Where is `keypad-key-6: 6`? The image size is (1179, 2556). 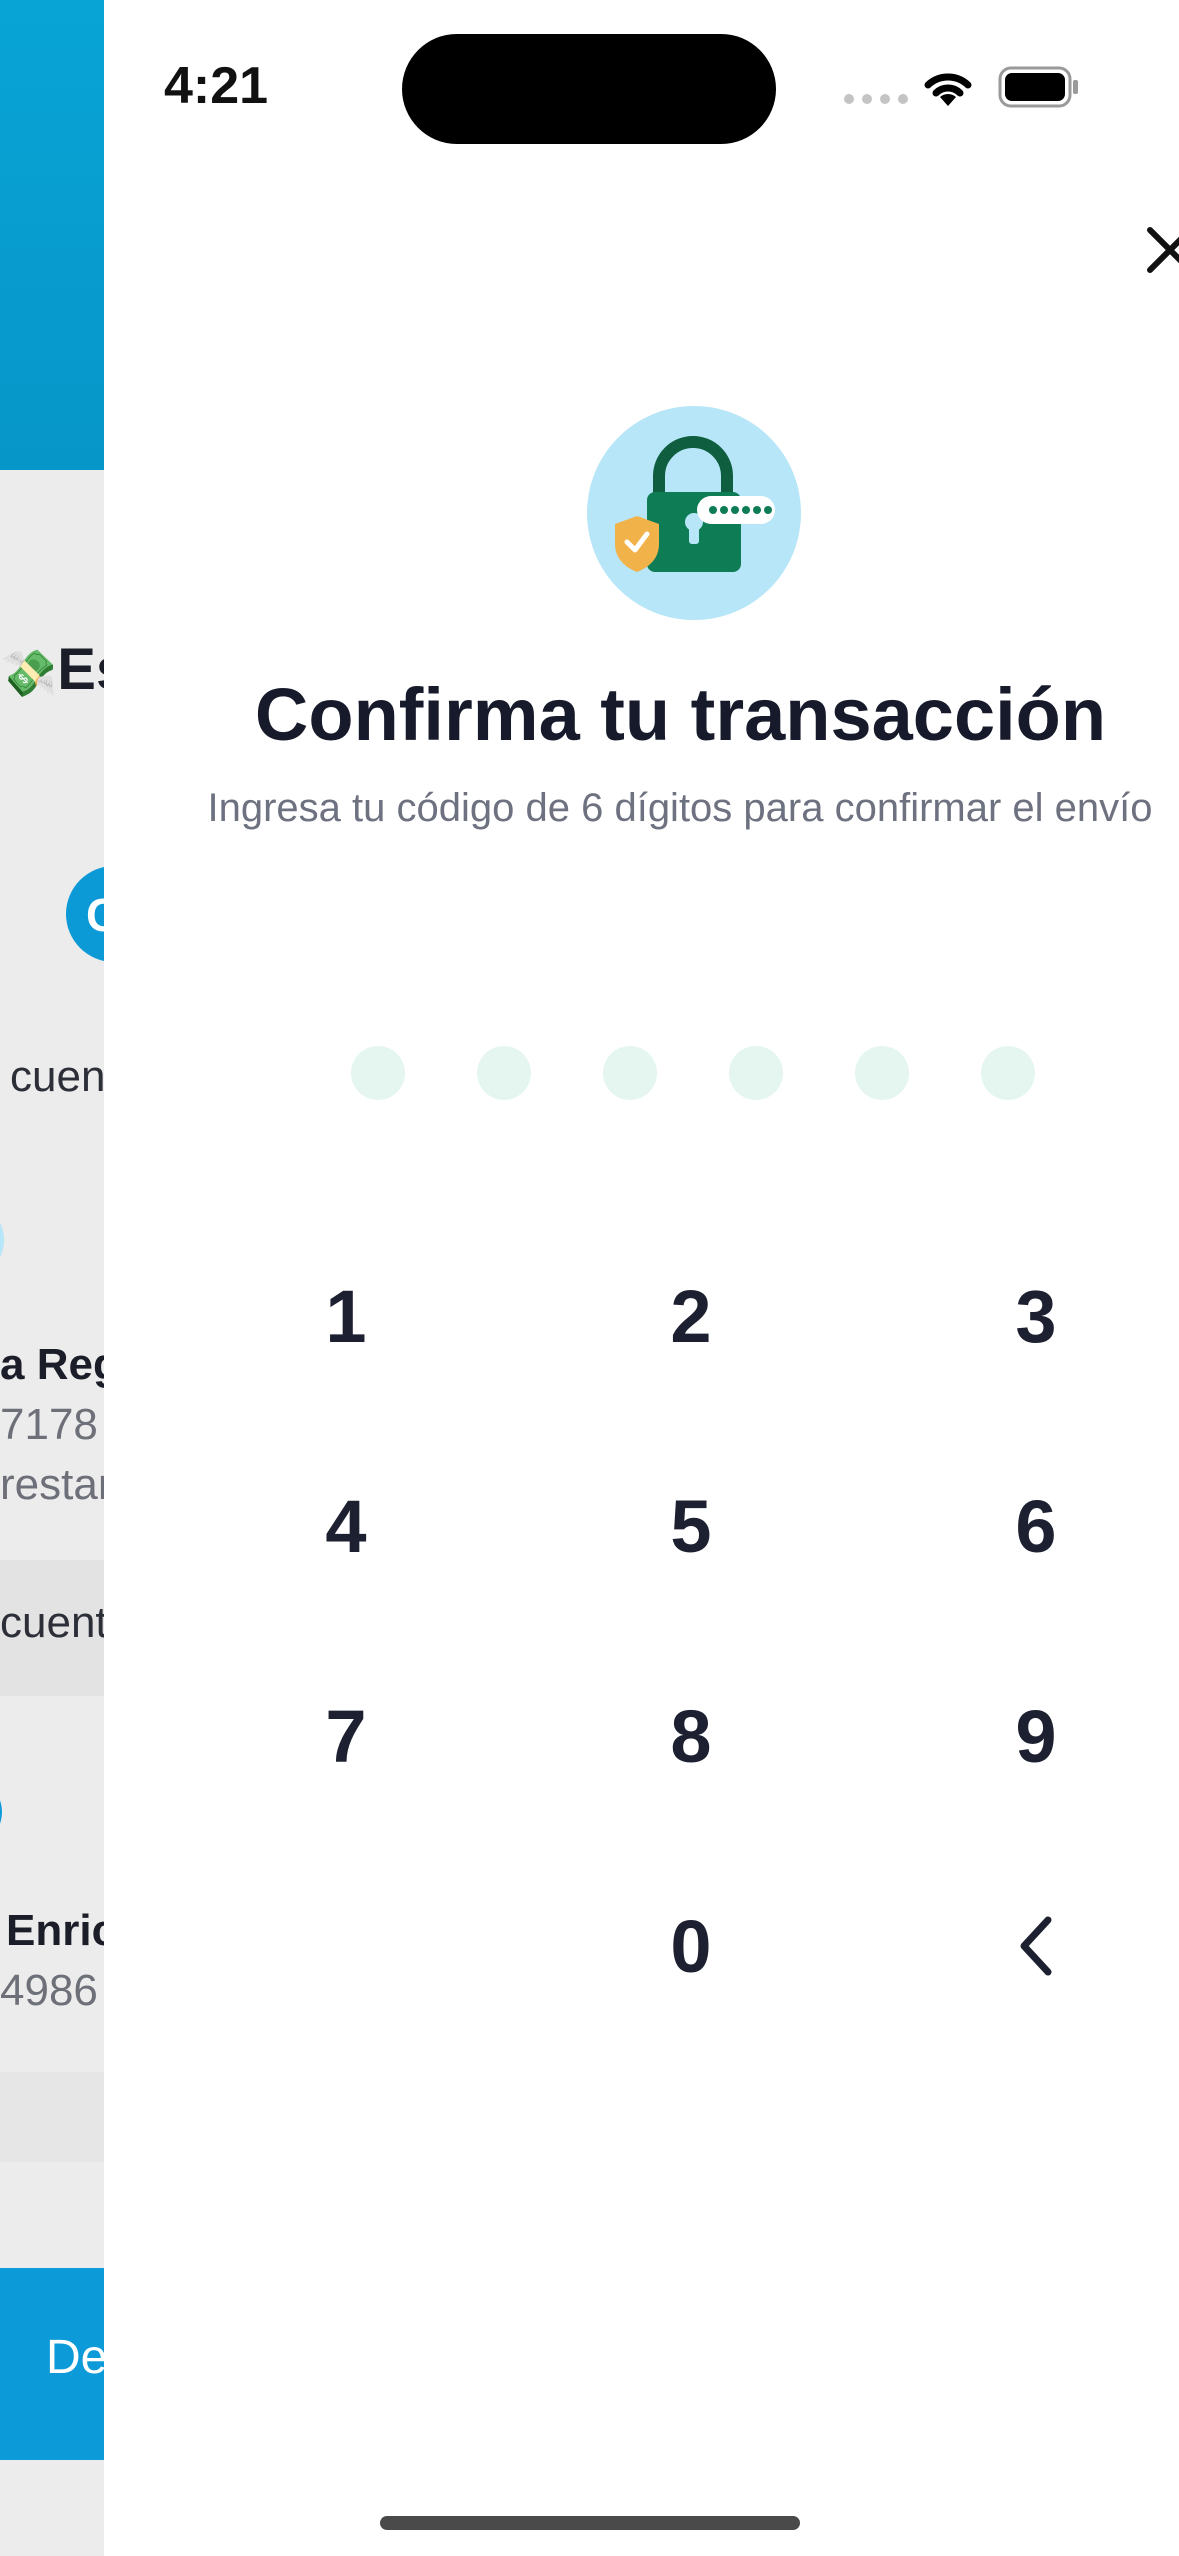
keypad-key-6: 6 is located at coordinates (1036, 1526).